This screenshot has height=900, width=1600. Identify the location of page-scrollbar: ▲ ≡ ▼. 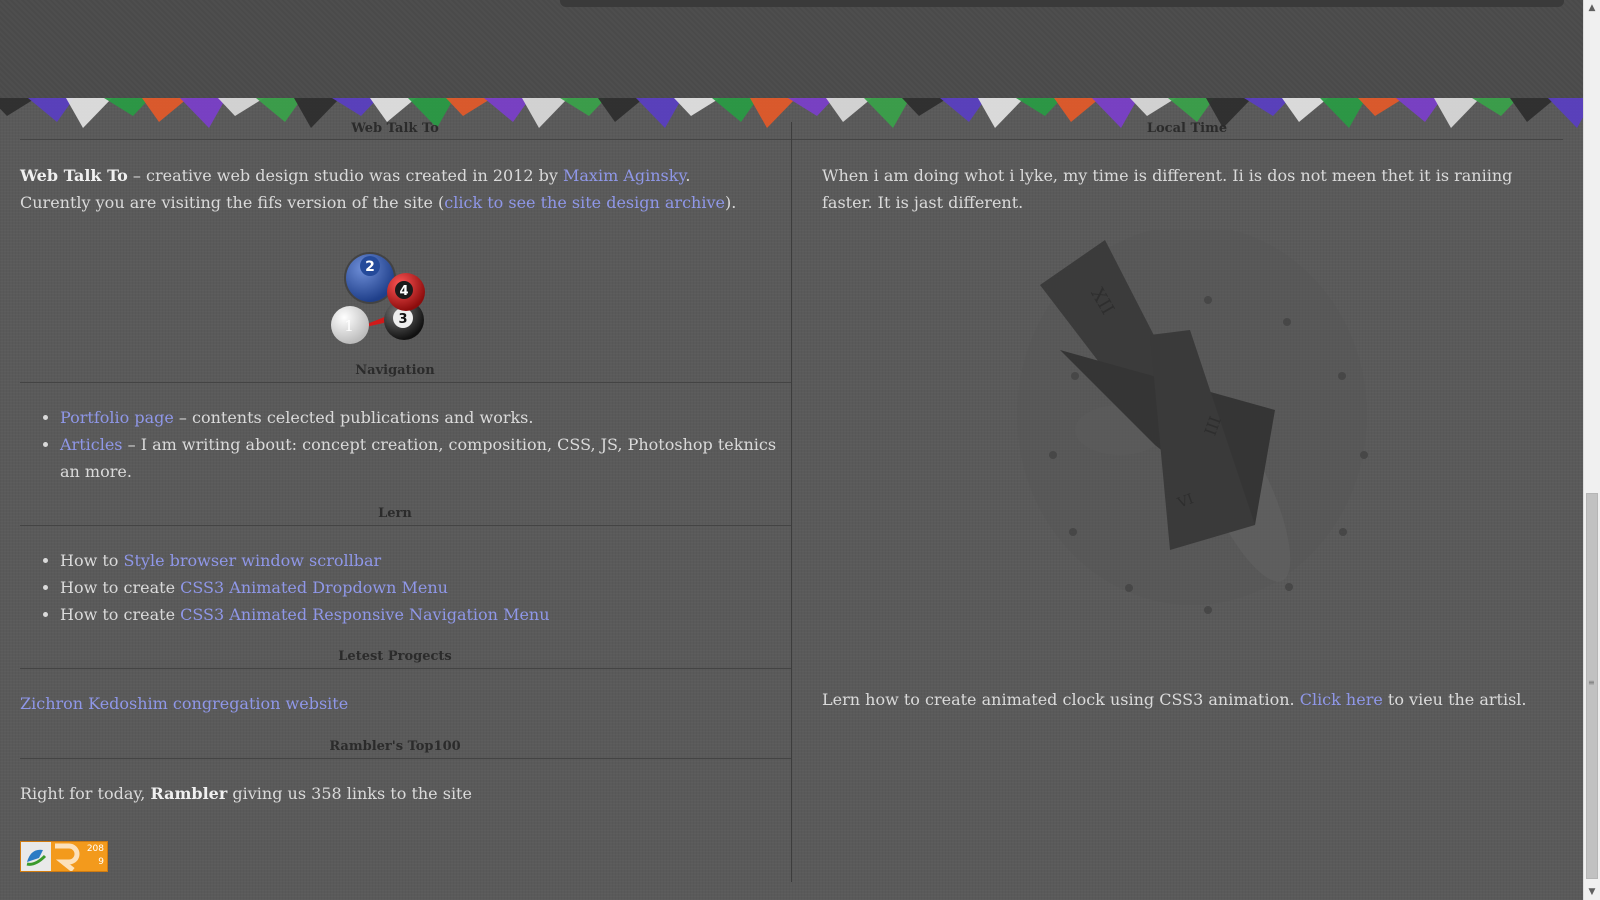
(1591, 450).